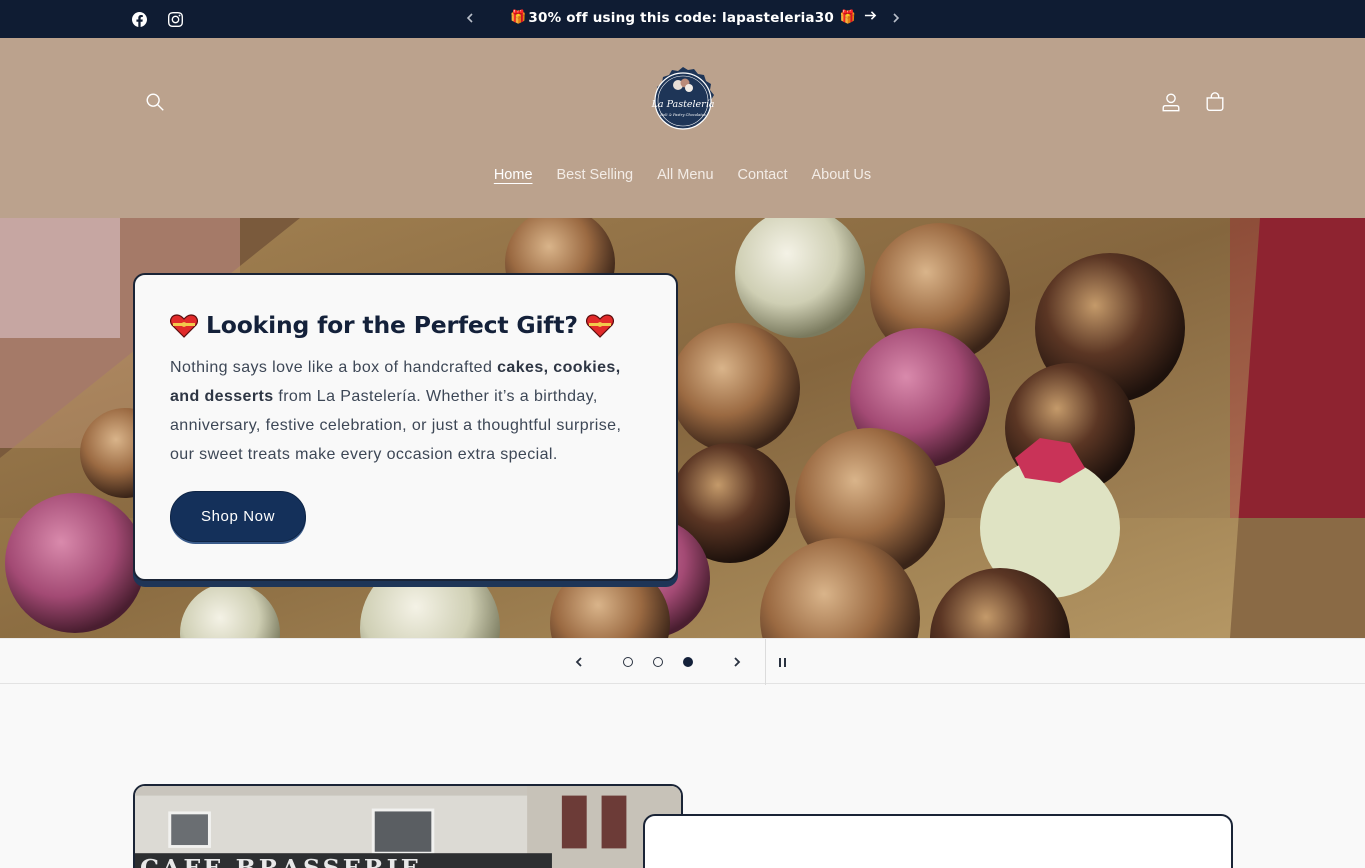 The height and width of the screenshot is (868, 1365). What do you see at coordinates (155, 102) in the screenshot?
I see `search-icon` at bounding box center [155, 102].